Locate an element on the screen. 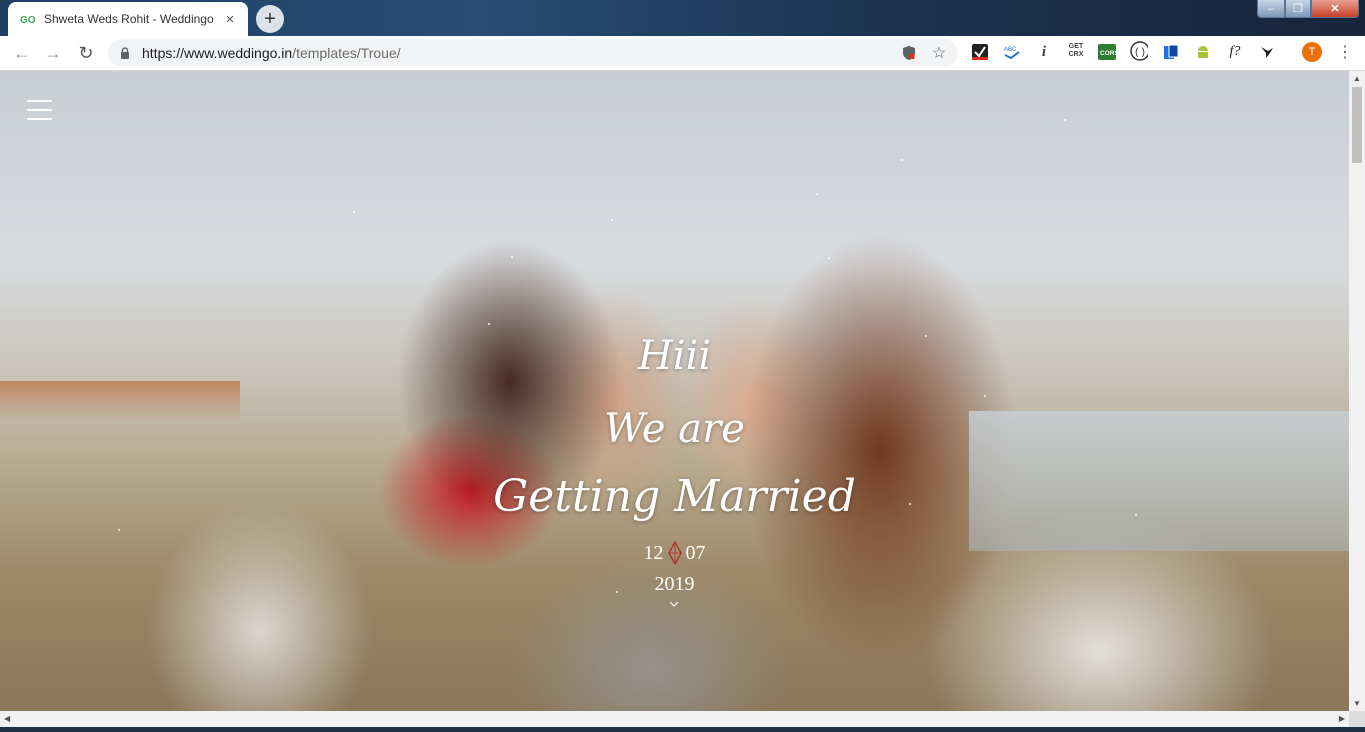 Image resolution: width=1365 pixels, height=732 pixels. cors-ext-icon: CORS is located at coordinates (1107, 52).